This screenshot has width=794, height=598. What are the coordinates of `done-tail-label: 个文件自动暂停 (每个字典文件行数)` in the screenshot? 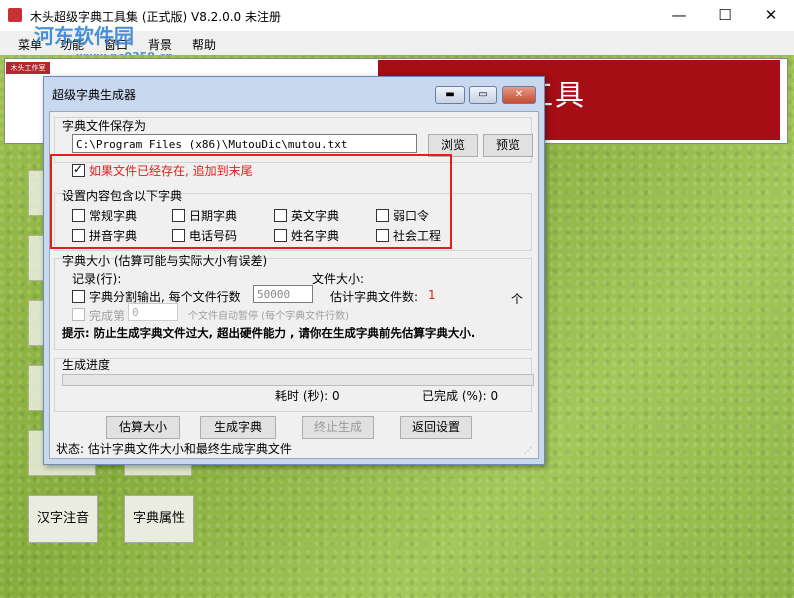 It's located at (268, 316).